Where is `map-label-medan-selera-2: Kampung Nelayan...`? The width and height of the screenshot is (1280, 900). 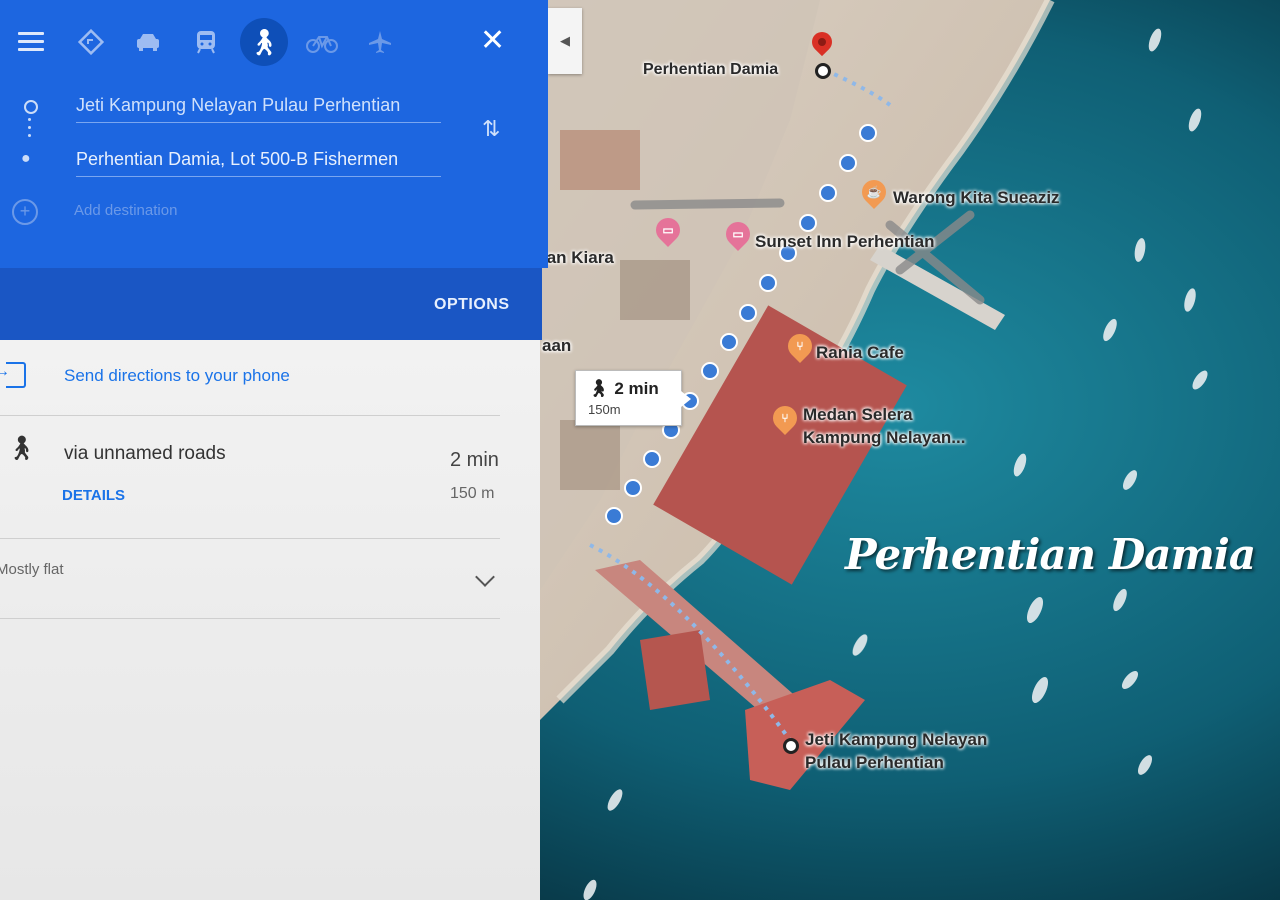 map-label-medan-selera-2: Kampung Nelayan... is located at coordinates (884, 438).